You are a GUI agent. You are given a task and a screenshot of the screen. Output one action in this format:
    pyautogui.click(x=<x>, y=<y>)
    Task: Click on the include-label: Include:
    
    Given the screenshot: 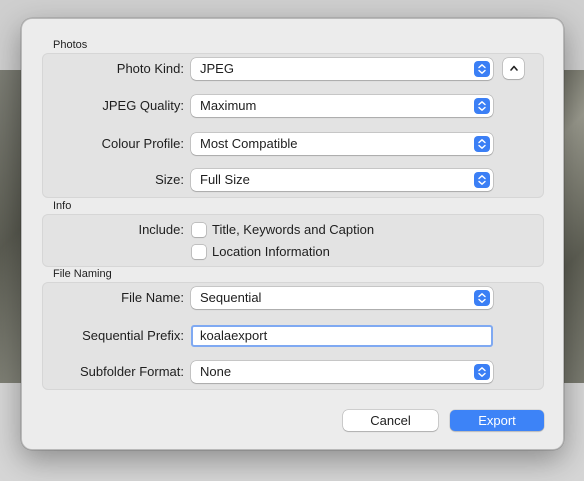 What is the action you would take?
    pyautogui.click(x=161, y=229)
    